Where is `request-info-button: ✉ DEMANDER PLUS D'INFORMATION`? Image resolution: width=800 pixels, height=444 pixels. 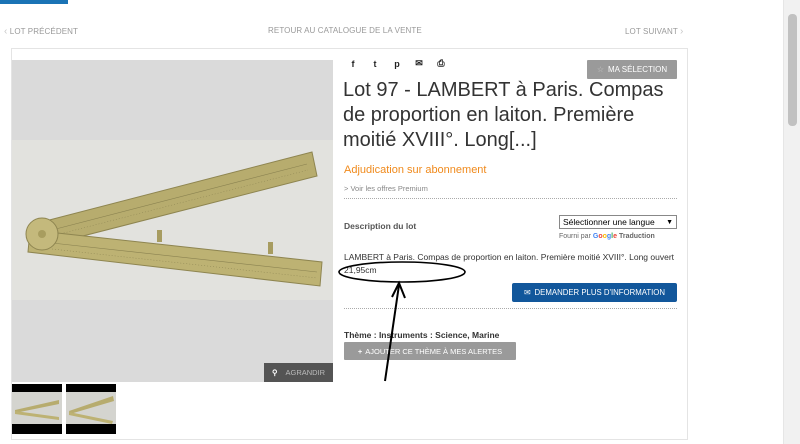 request-info-button: ✉ DEMANDER PLUS D'INFORMATION is located at coordinates (594, 292).